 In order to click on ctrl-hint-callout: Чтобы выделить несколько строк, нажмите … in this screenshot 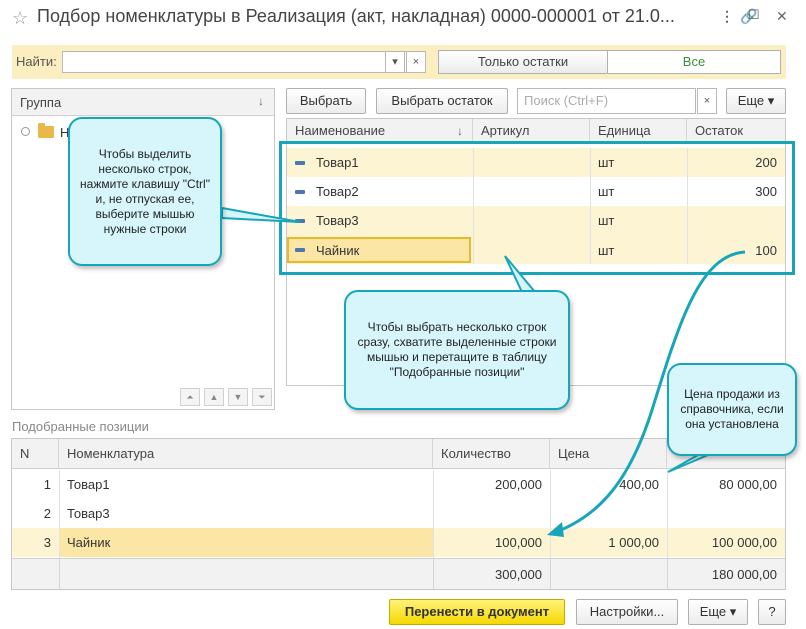, I will do `click(145, 191)`.